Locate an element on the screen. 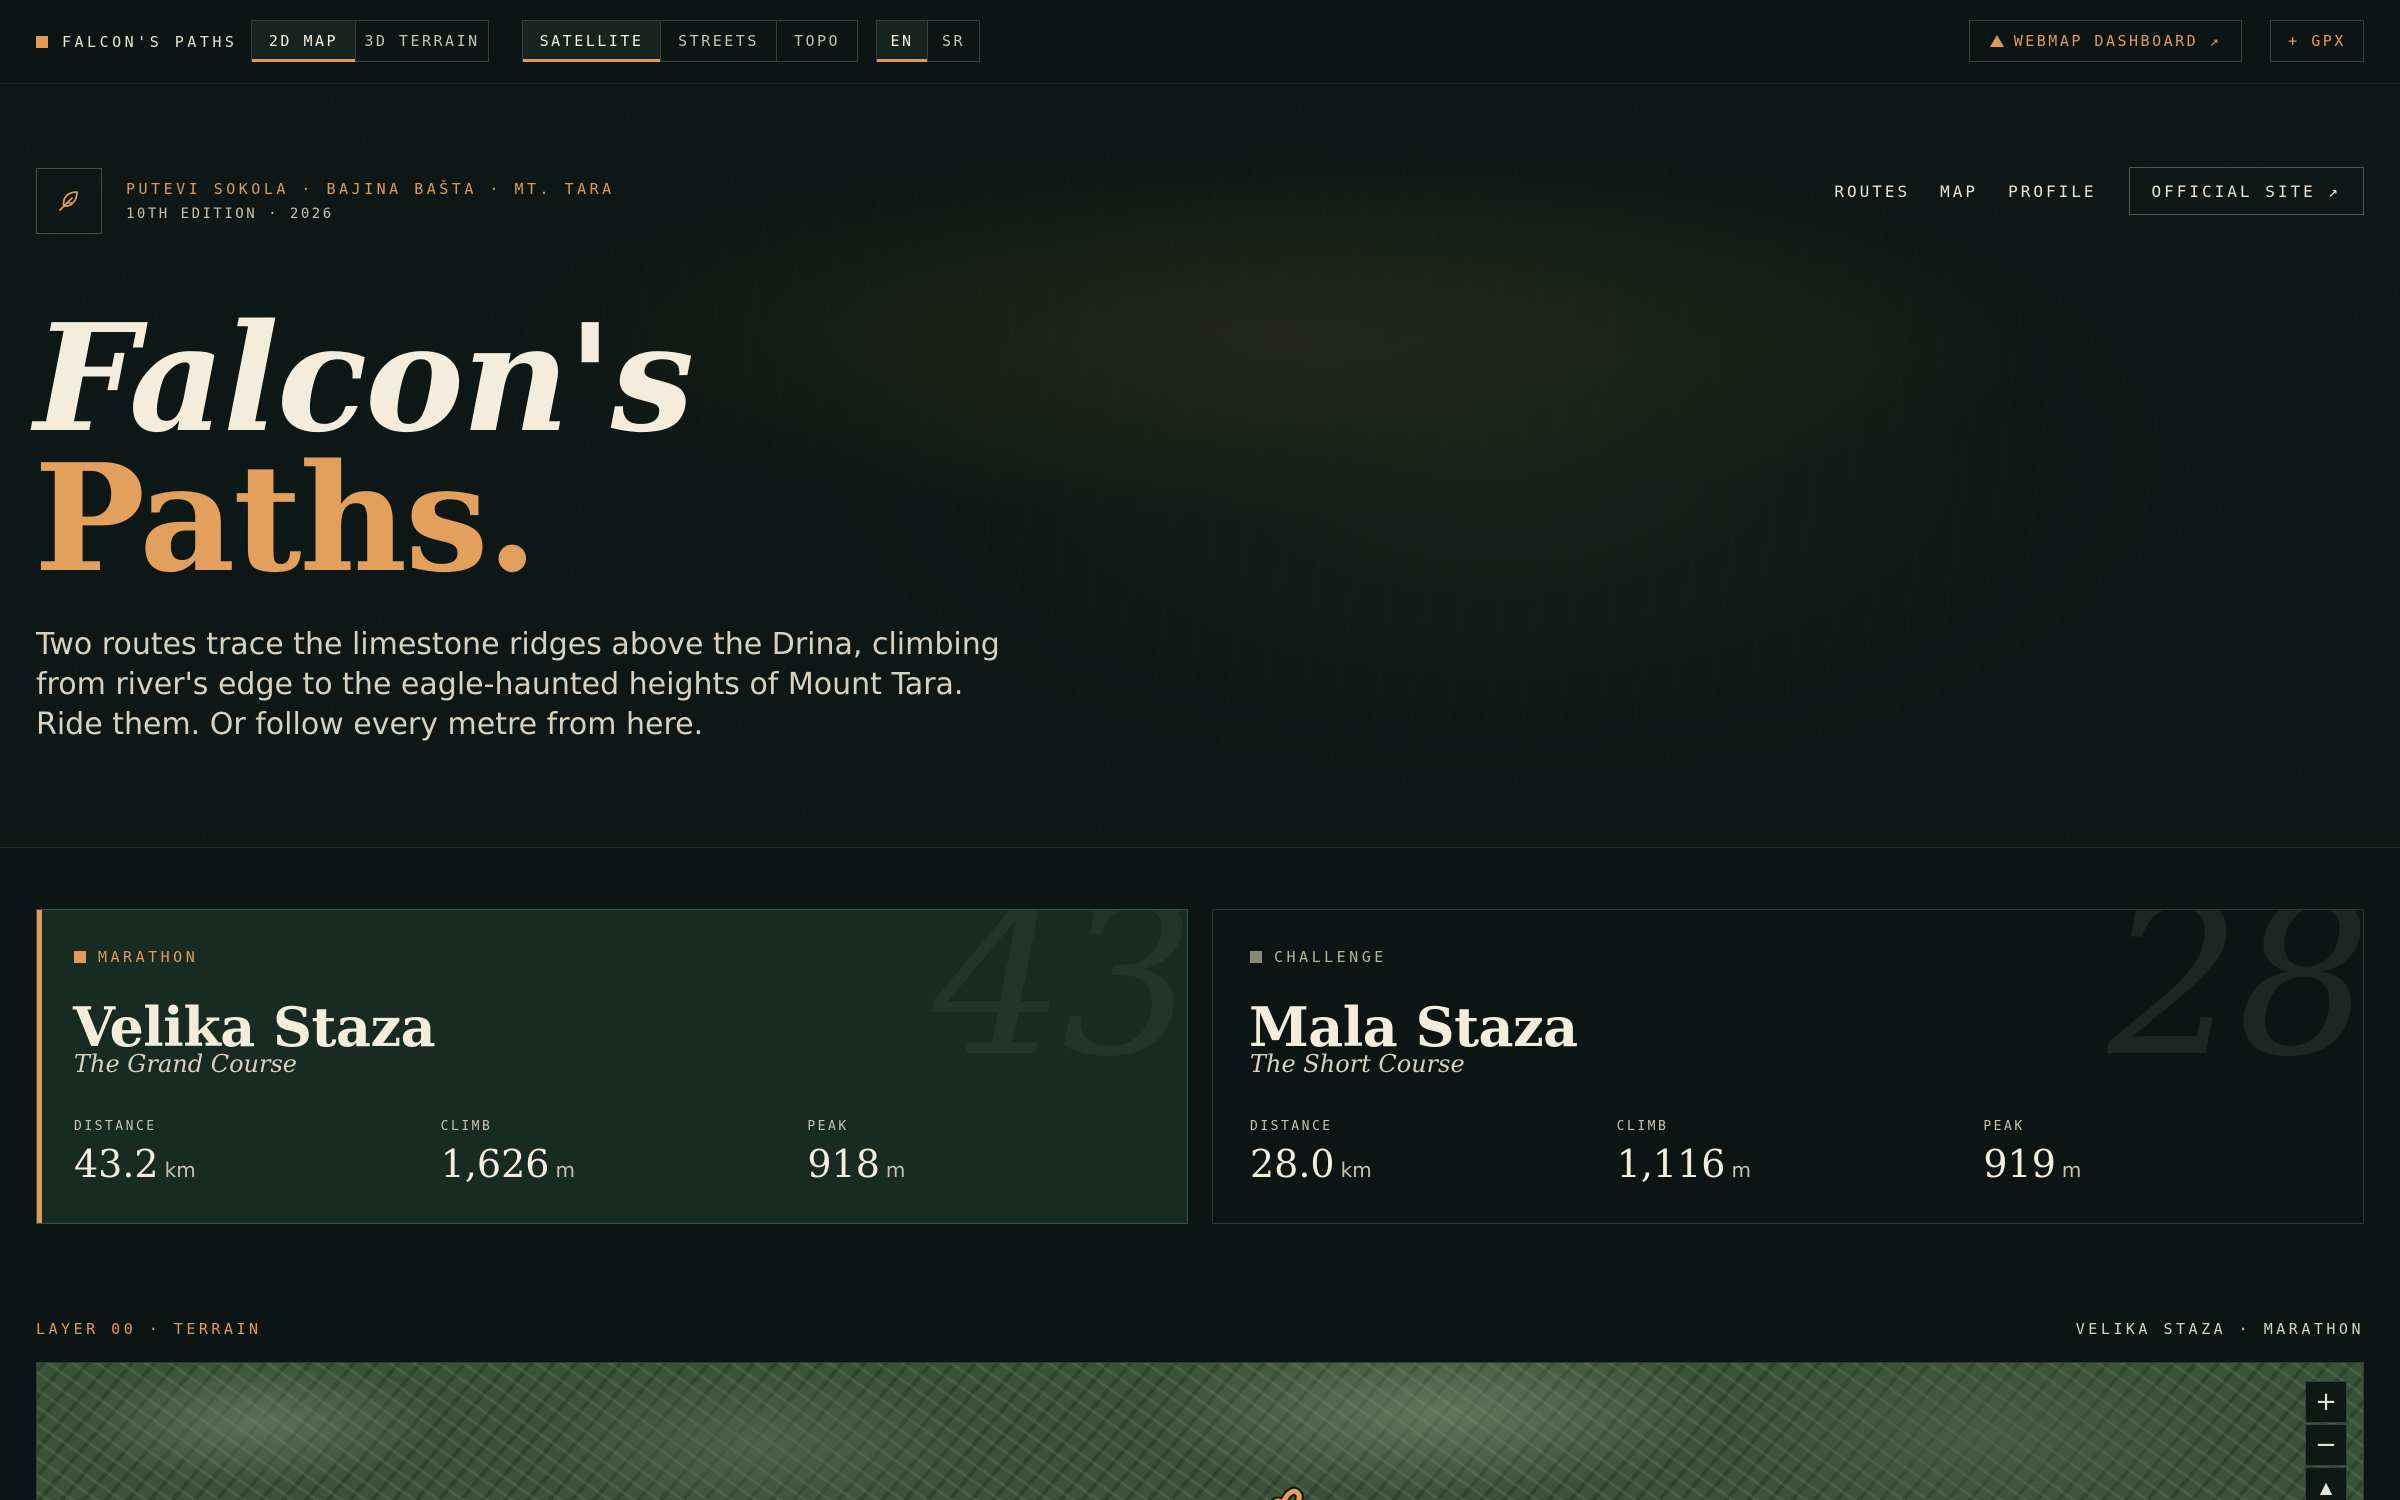 This screenshot has height=1500, width=2400. satellite-map: + − ▲ is located at coordinates (1200, 1431).